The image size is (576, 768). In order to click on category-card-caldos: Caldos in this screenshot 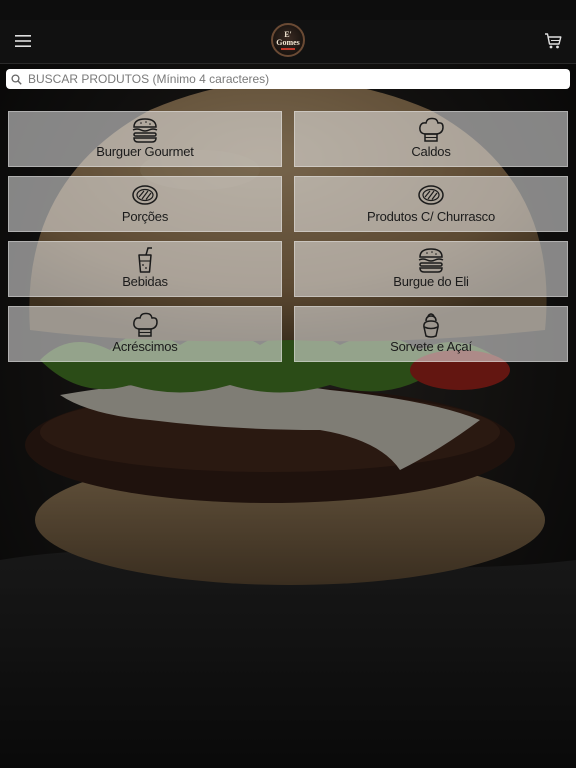, I will do `click(431, 139)`.